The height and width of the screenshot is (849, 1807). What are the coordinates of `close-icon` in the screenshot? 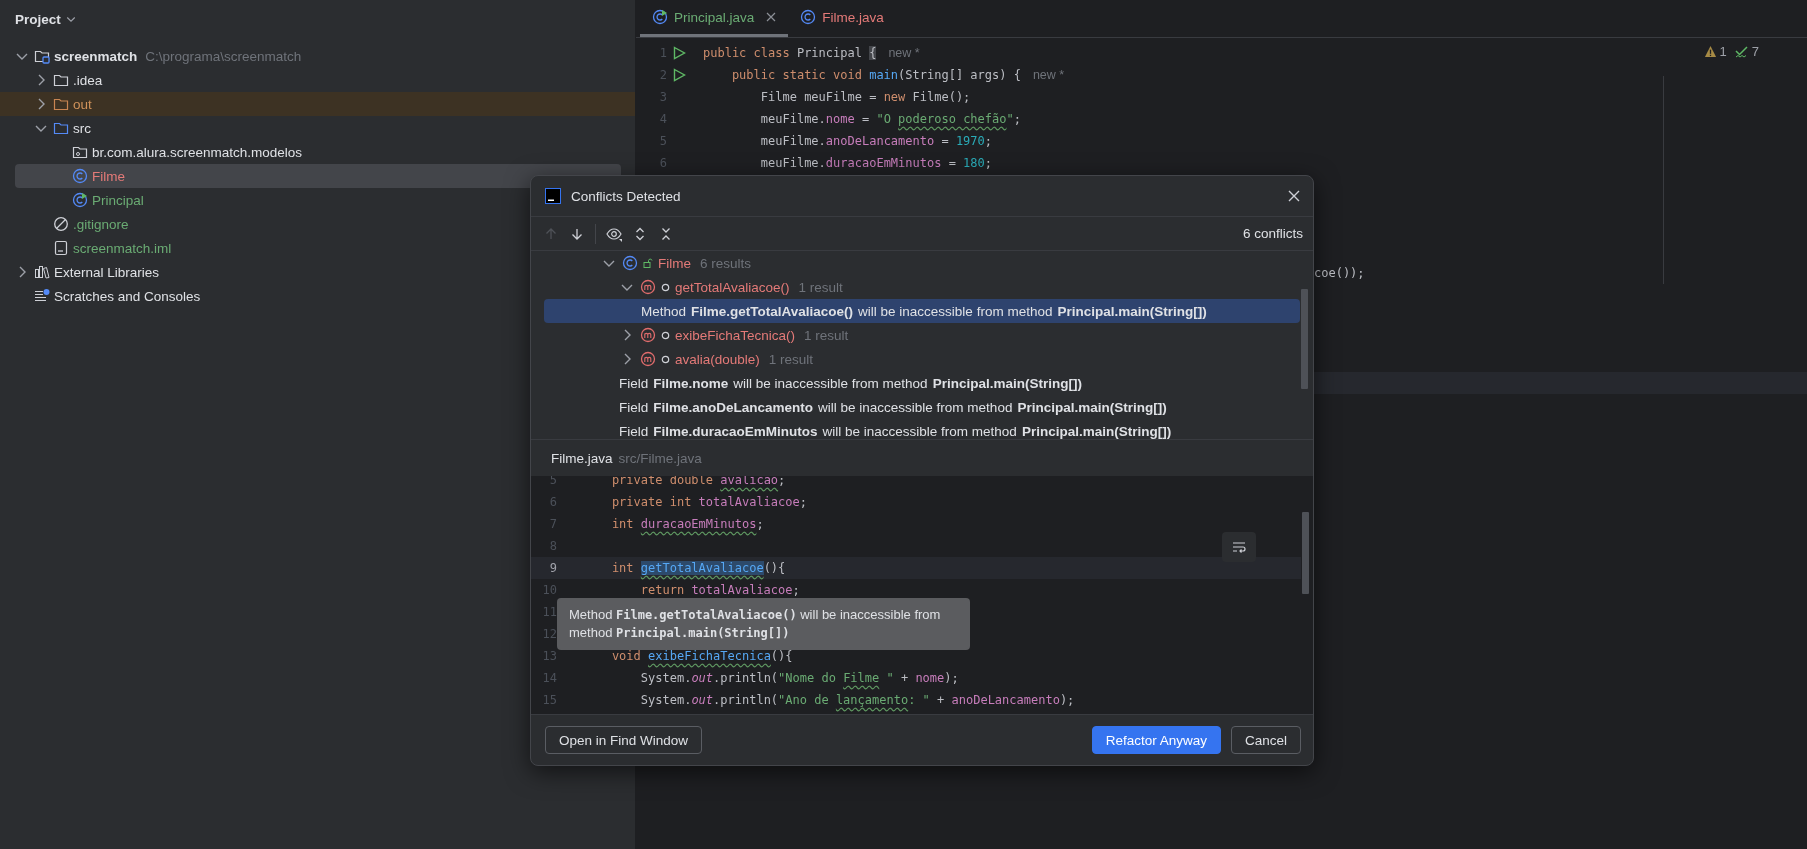 It's located at (1294, 196).